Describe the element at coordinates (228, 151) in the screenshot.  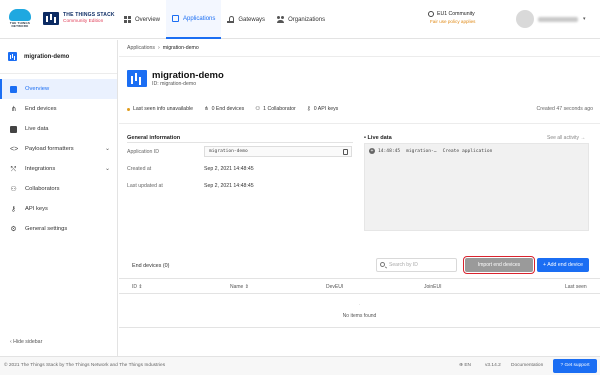
I see `application-id-value: migration-demo` at that location.